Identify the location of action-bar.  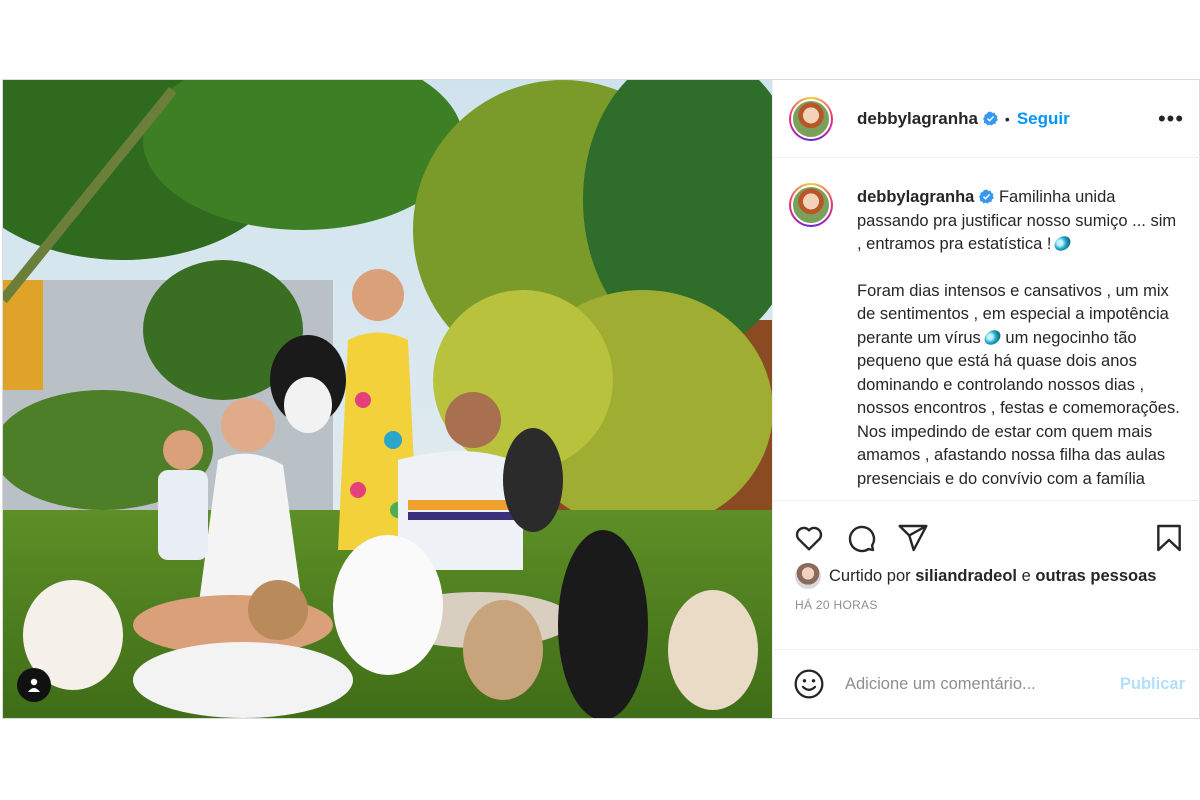
(986, 529).